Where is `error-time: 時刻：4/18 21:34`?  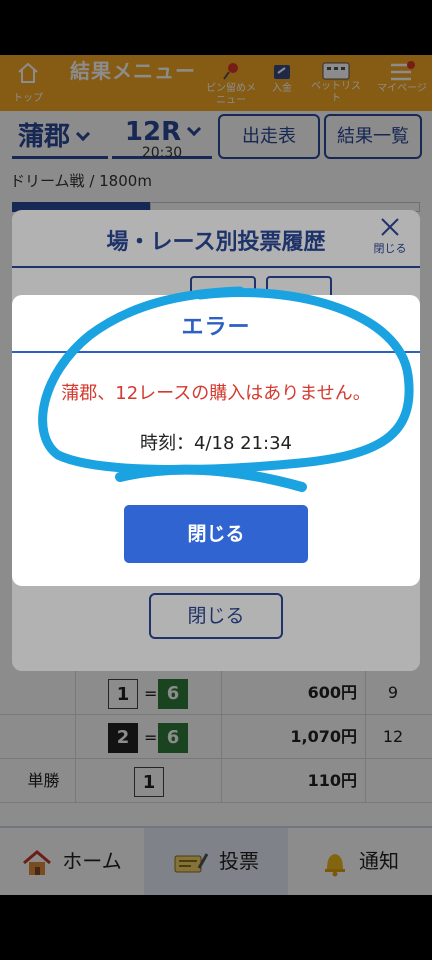
error-time: 時刻：4/18 21:34 is located at coordinates (215, 443).